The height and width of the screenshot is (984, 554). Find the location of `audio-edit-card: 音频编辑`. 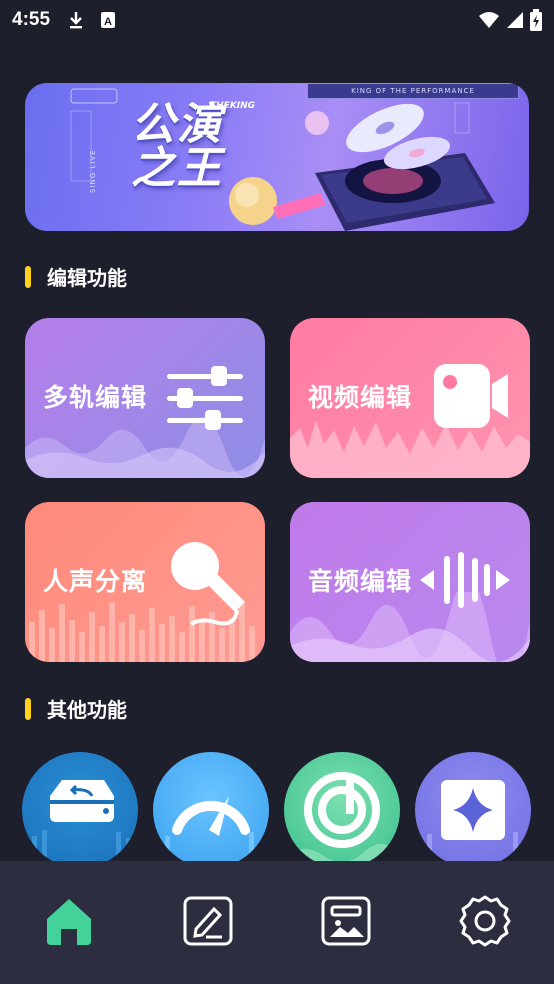

audio-edit-card: 音频编辑 is located at coordinates (410, 582).